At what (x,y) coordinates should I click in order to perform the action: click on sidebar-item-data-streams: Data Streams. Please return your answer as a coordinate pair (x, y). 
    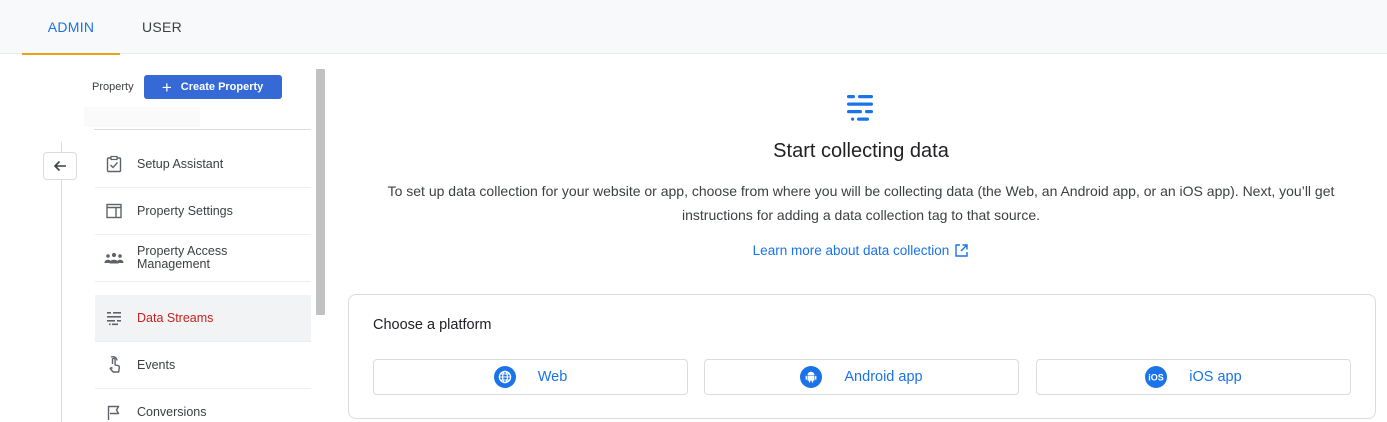
    Looking at the image, I should click on (203, 318).